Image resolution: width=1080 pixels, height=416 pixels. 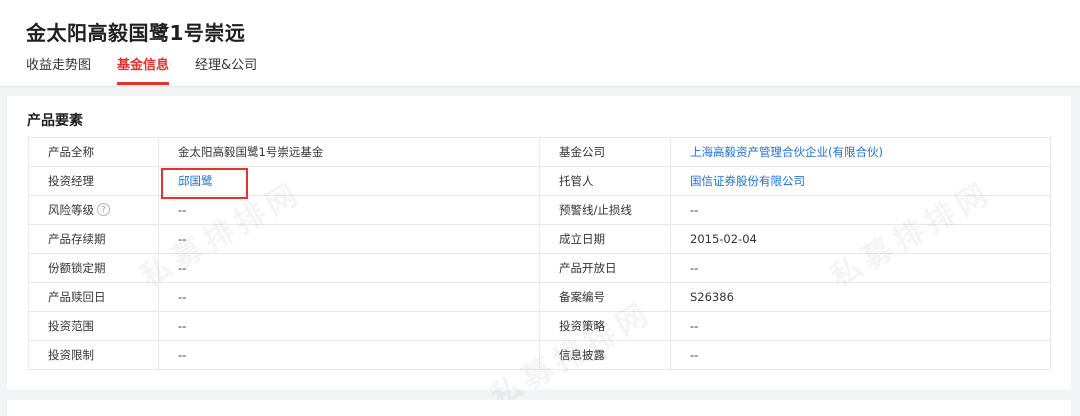 What do you see at coordinates (349, 181) in the screenshot?
I see `value-investment-manager-cell: 邱国鹭` at bounding box center [349, 181].